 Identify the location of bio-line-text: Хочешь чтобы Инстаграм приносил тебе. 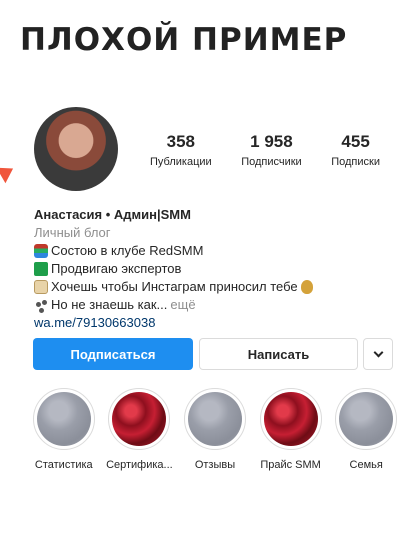
(174, 286).